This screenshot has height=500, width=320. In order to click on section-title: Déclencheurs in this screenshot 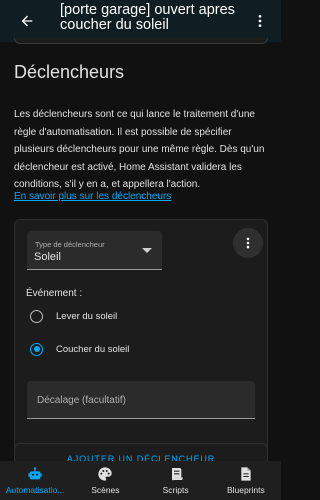, I will do `click(69, 72)`.